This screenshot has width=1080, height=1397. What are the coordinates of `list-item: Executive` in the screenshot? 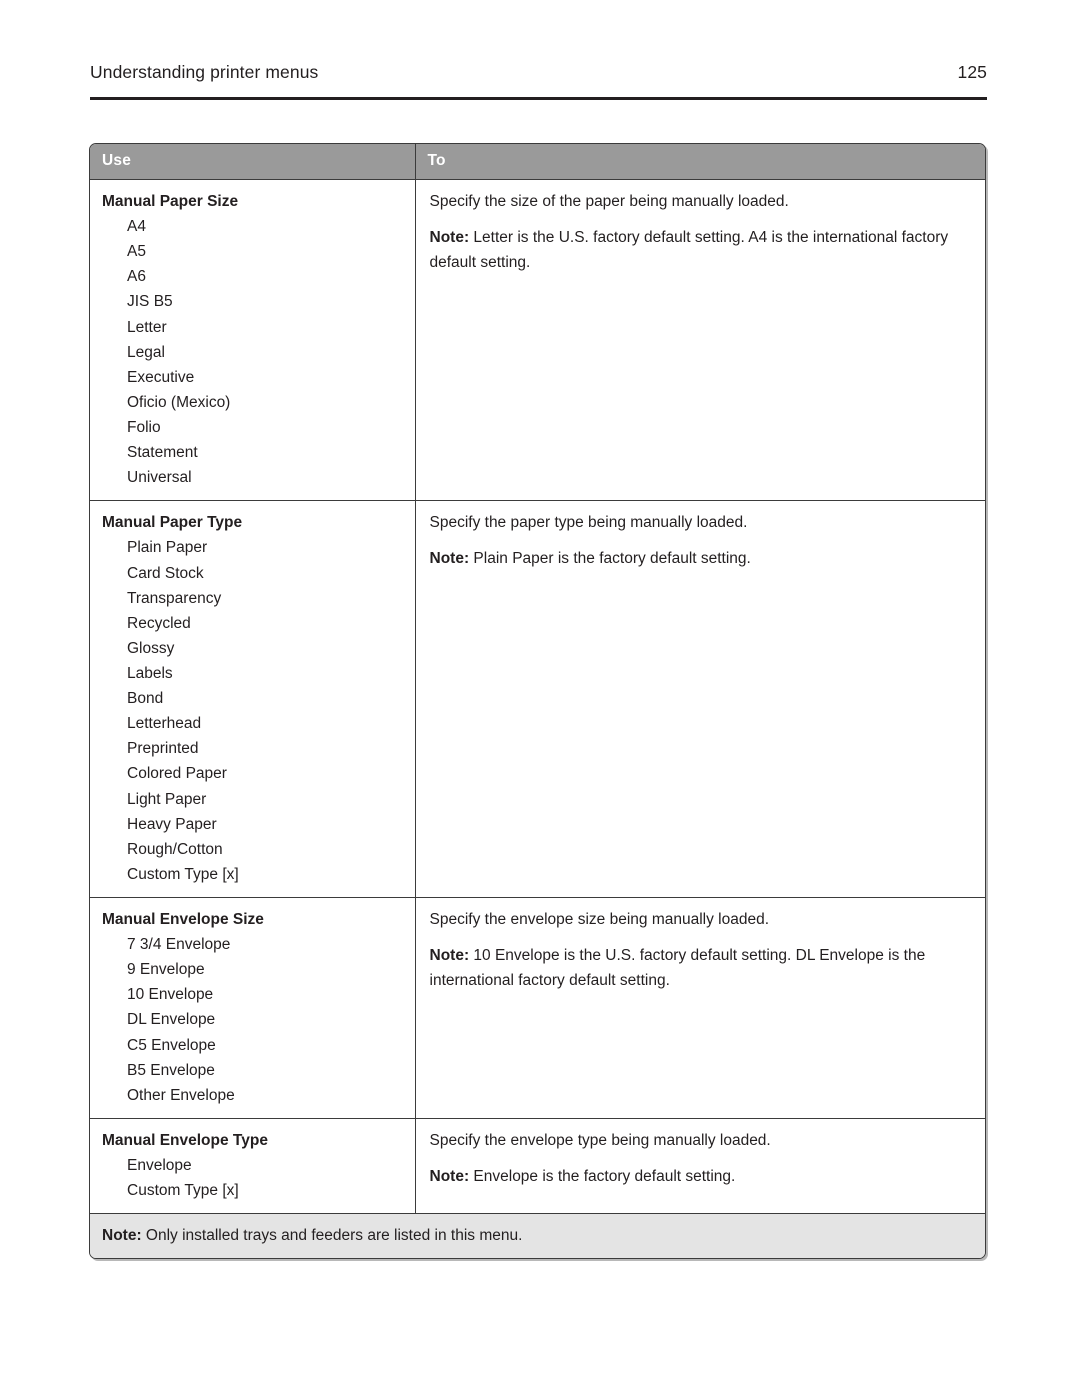 It's located at (161, 377).